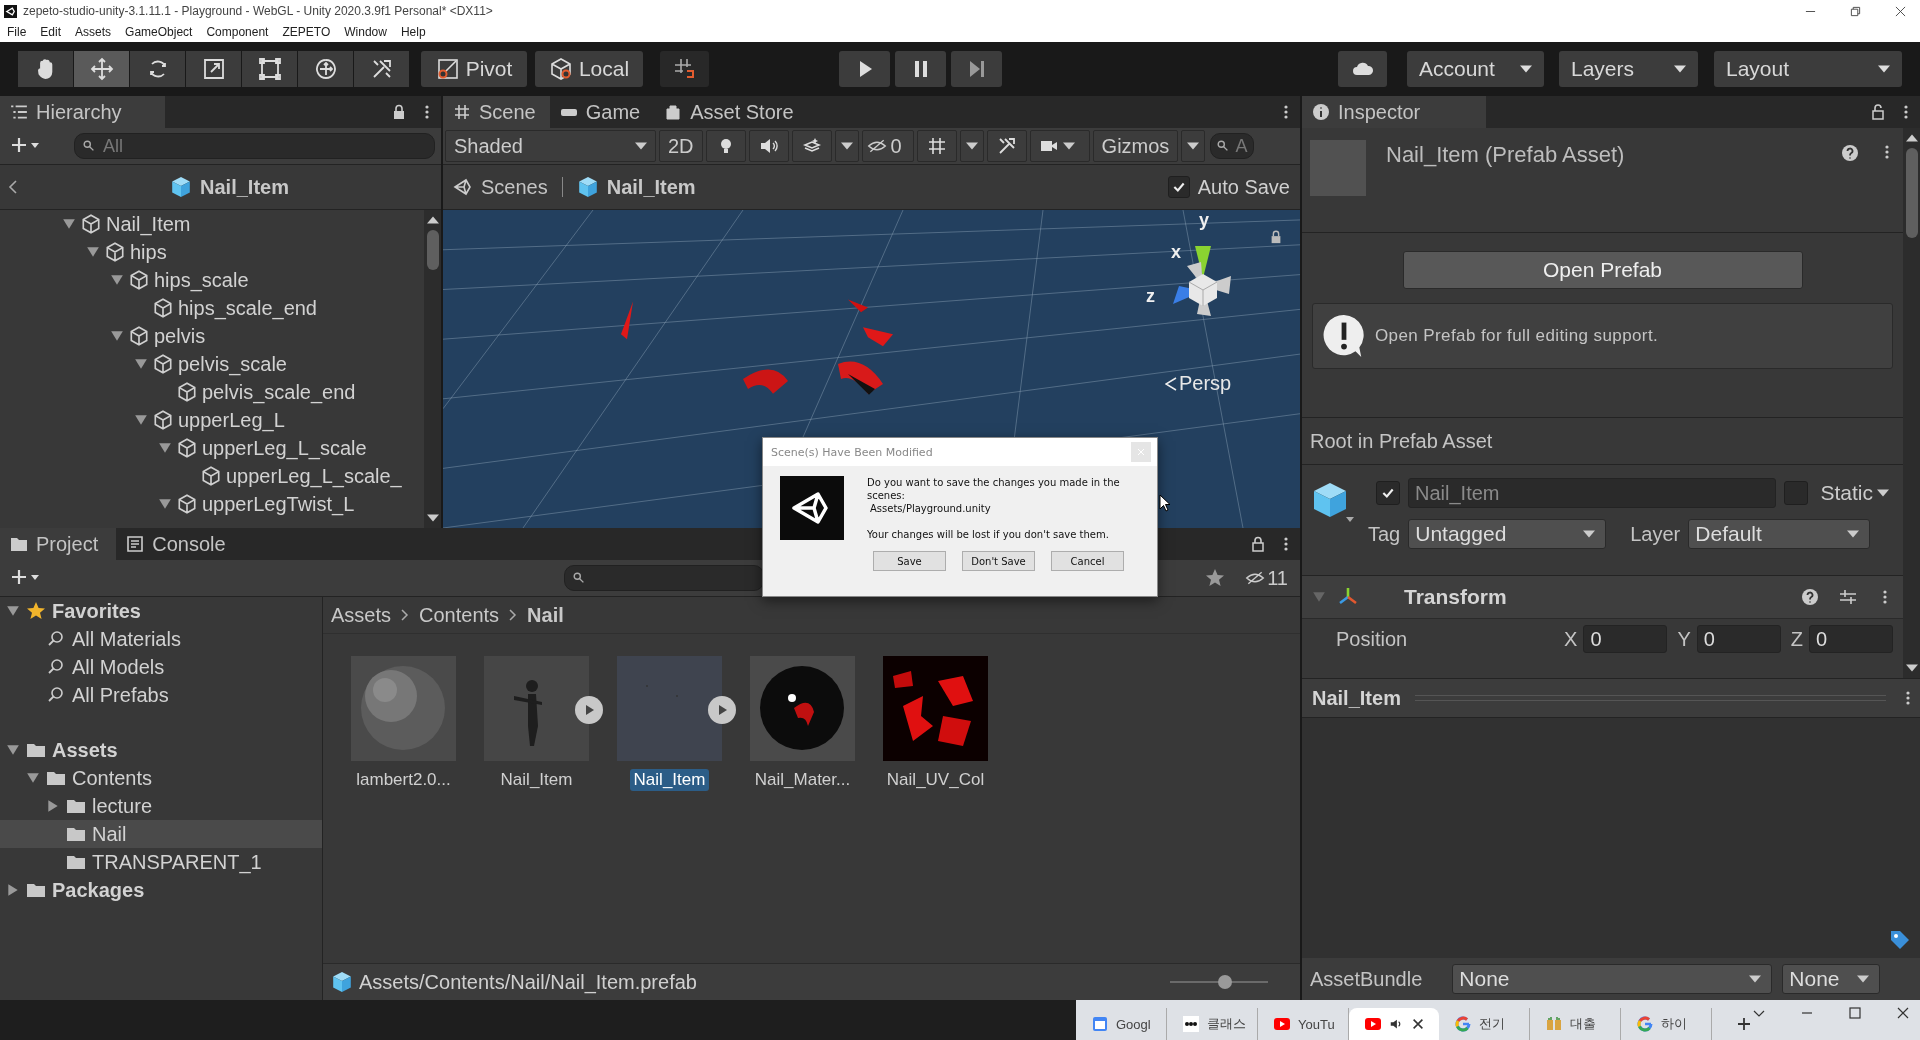 This screenshot has height=1040, width=1920. What do you see at coordinates (909, 561) in the screenshot?
I see `dialog-button: Save` at bounding box center [909, 561].